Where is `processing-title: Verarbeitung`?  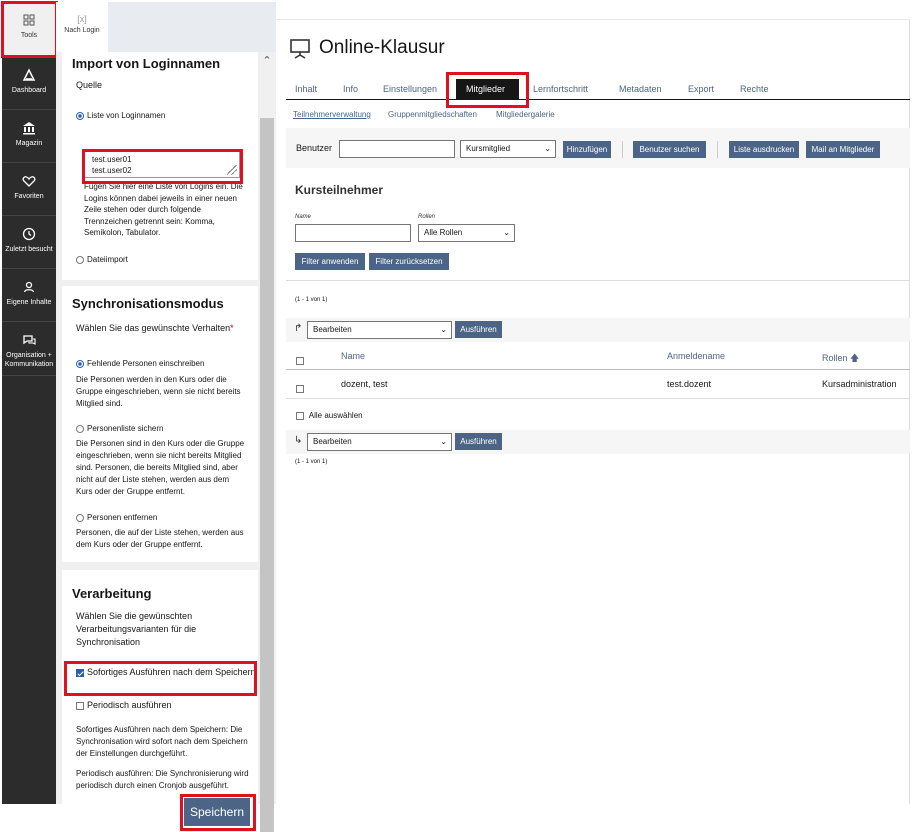
processing-title: Verarbeitung is located at coordinates (112, 593).